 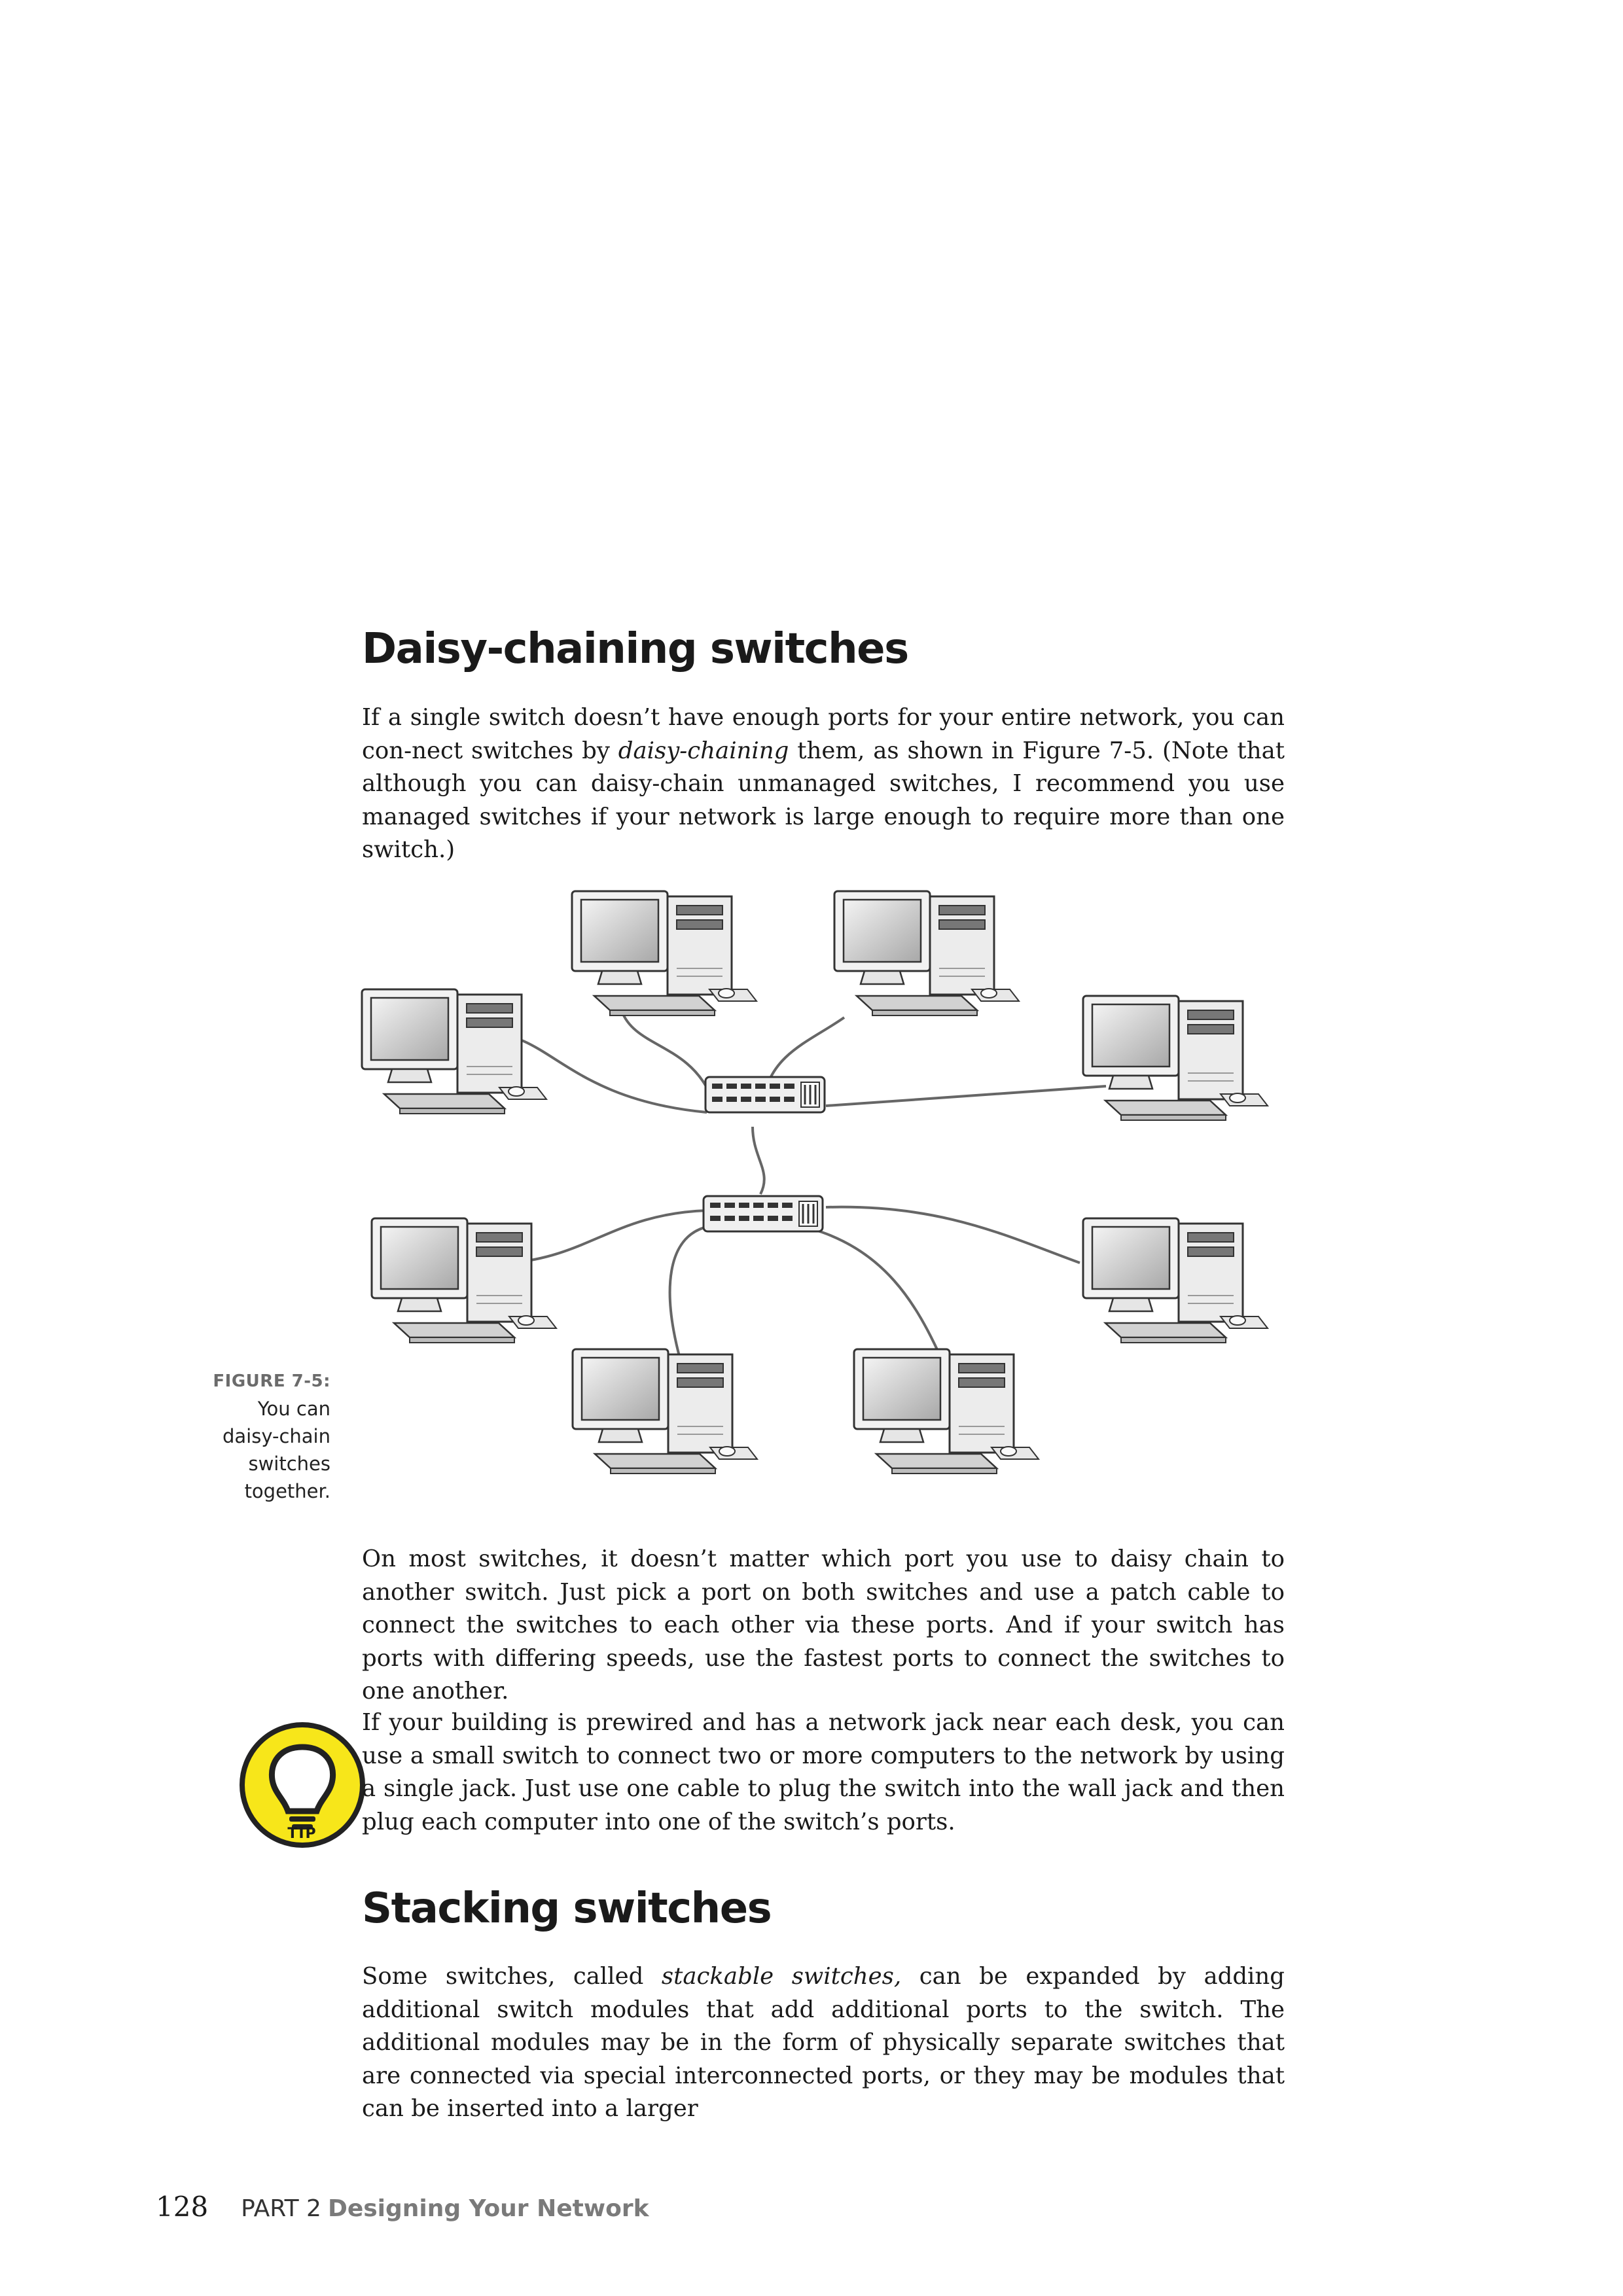 I want to click on paragraph-text: Some switches, called, so click(x=512, y=1977).